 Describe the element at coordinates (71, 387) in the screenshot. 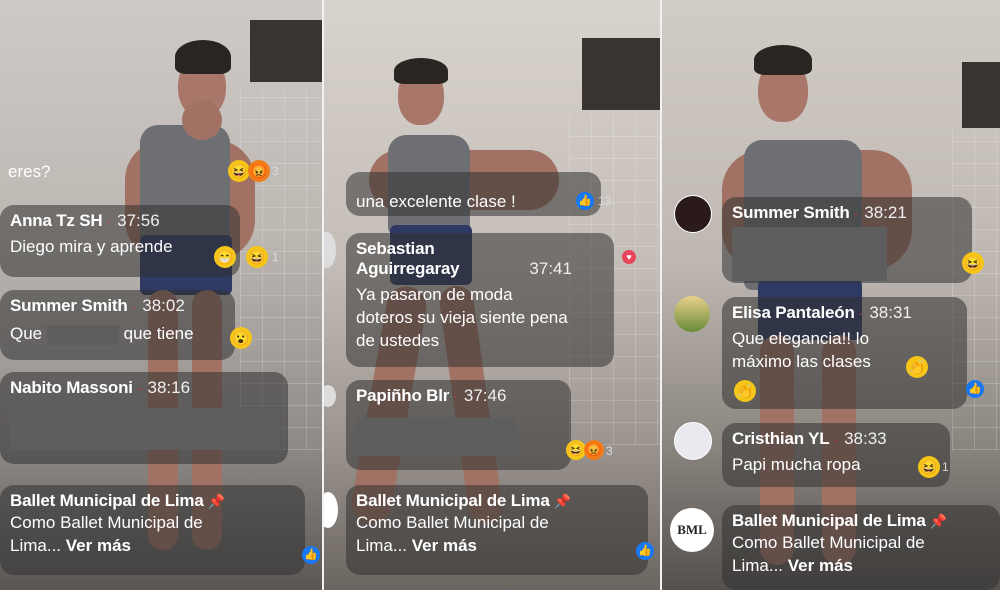

I see `commenter-name: Nabito Massoni` at that location.